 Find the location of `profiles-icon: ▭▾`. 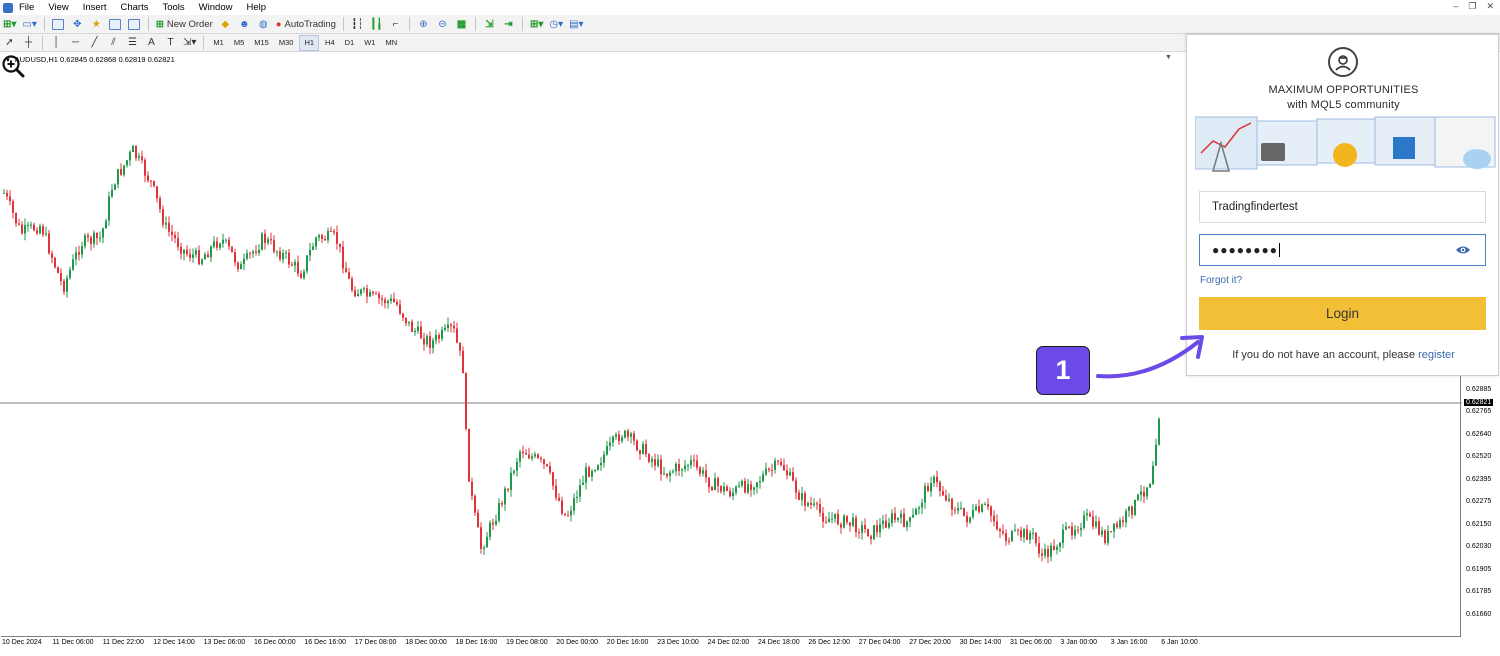

profiles-icon: ▭▾ is located at coordinates (29, 24).